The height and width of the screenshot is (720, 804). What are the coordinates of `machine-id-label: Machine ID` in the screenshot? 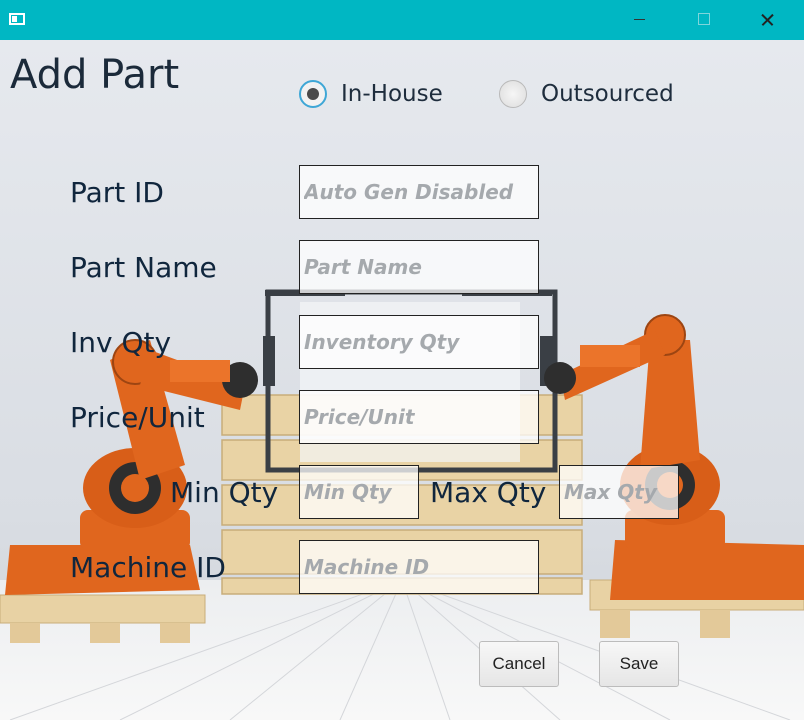 It's located at (148, 567).